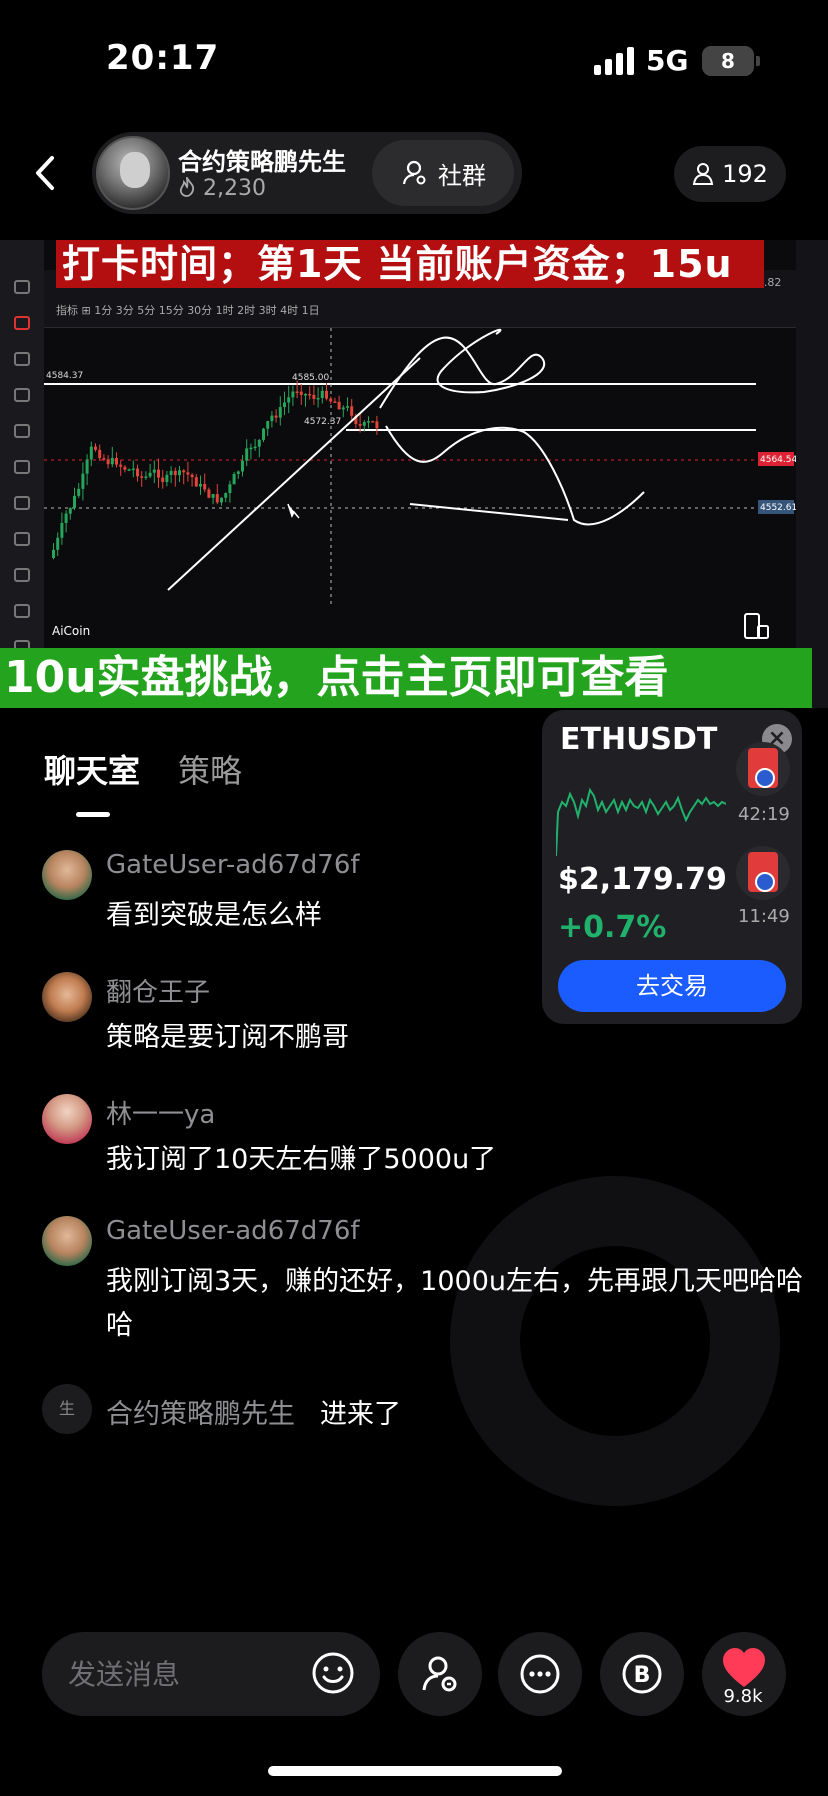  I want to click on video-banner-bottom: 10u实盘挑战，点击主页即可查看, so click(406, 678).